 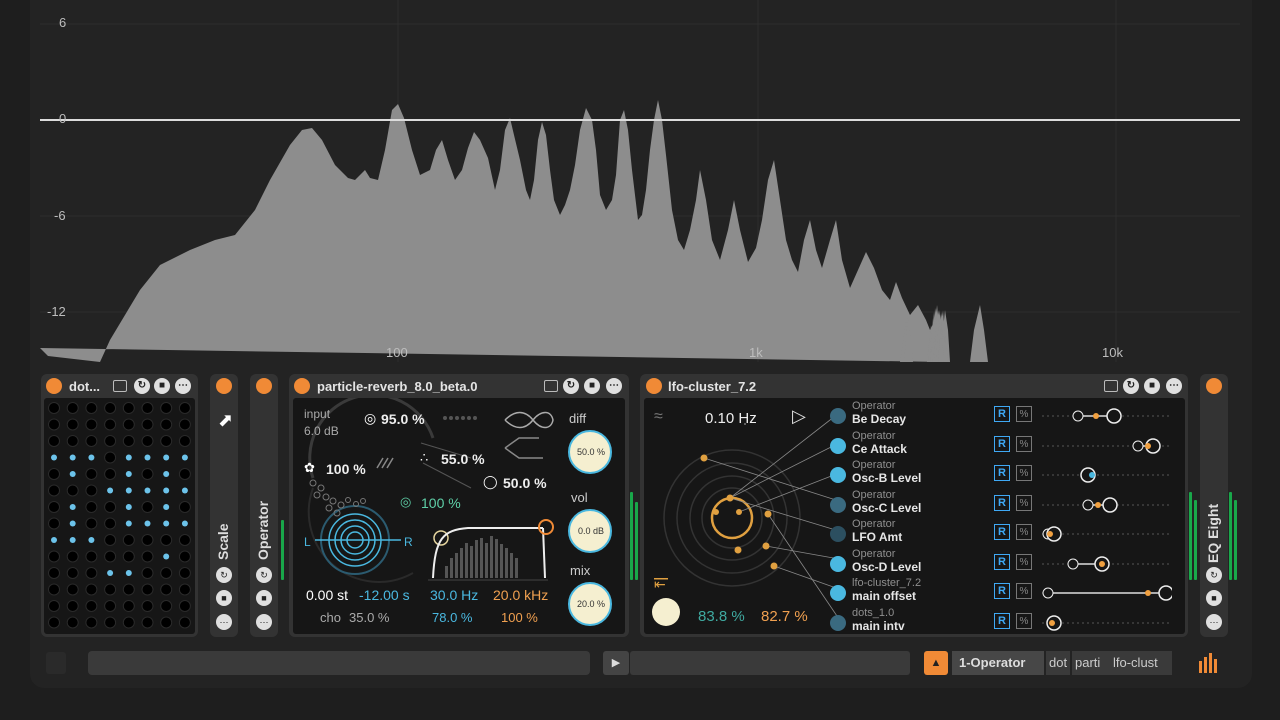 What do you see at coordinates (327, 595) in the screenshot?
I see `pitch-value: 0.00 st` at bounding box center [327, 595].